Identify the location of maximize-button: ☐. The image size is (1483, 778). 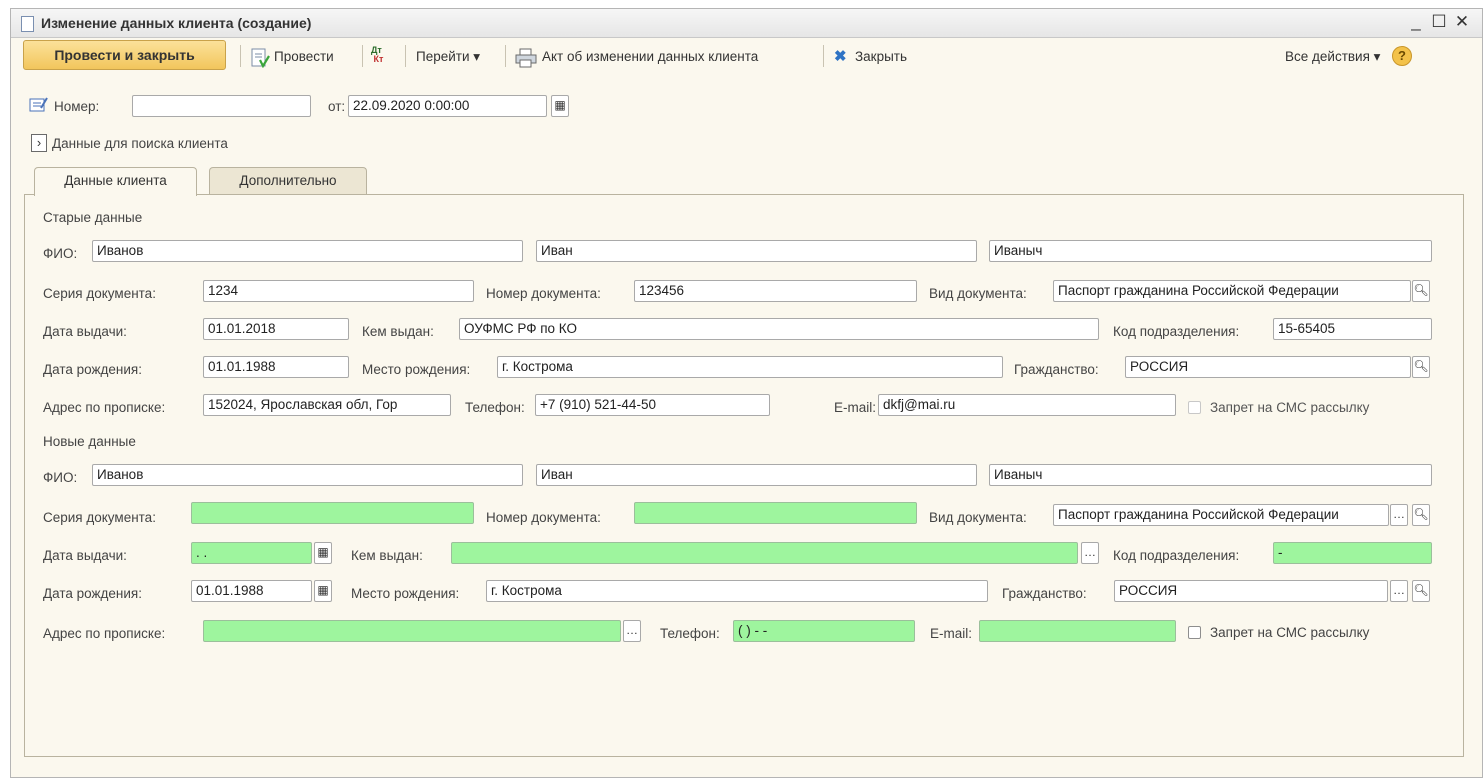
(1439, 22).